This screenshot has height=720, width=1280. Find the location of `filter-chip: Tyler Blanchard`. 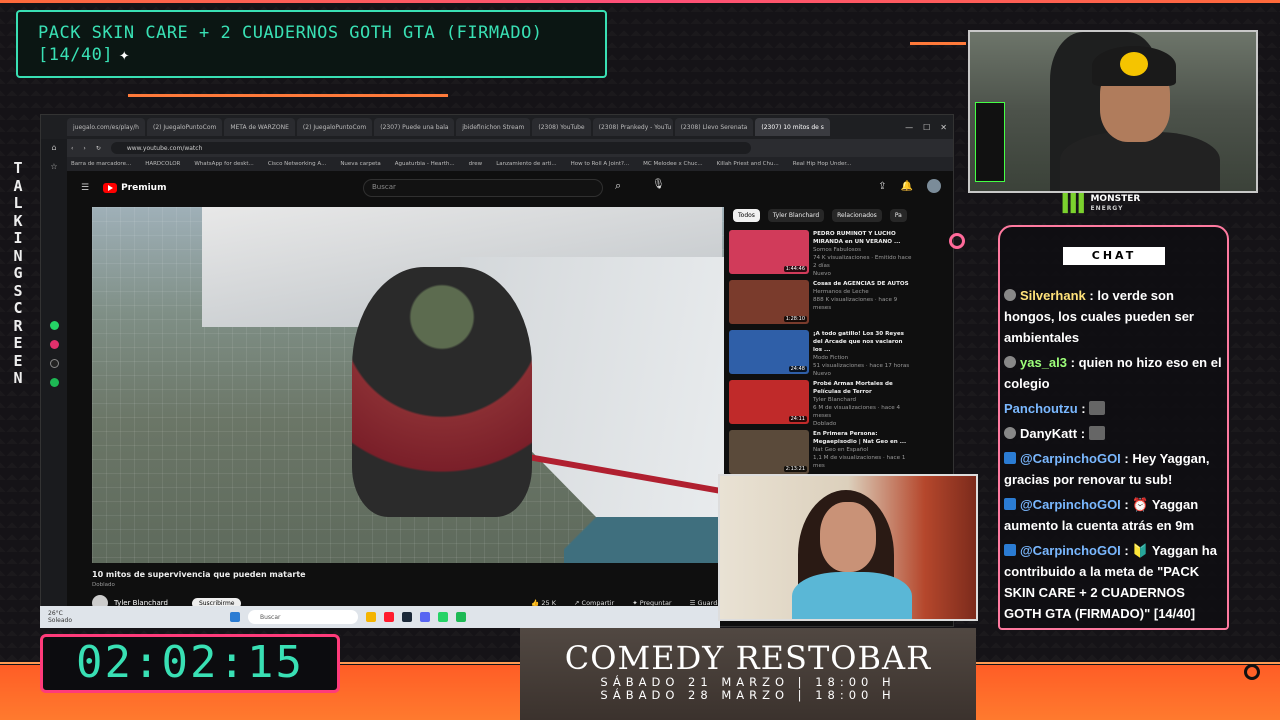

filter-chip: Tyler Blanchard is located at coordinates (796, 215).